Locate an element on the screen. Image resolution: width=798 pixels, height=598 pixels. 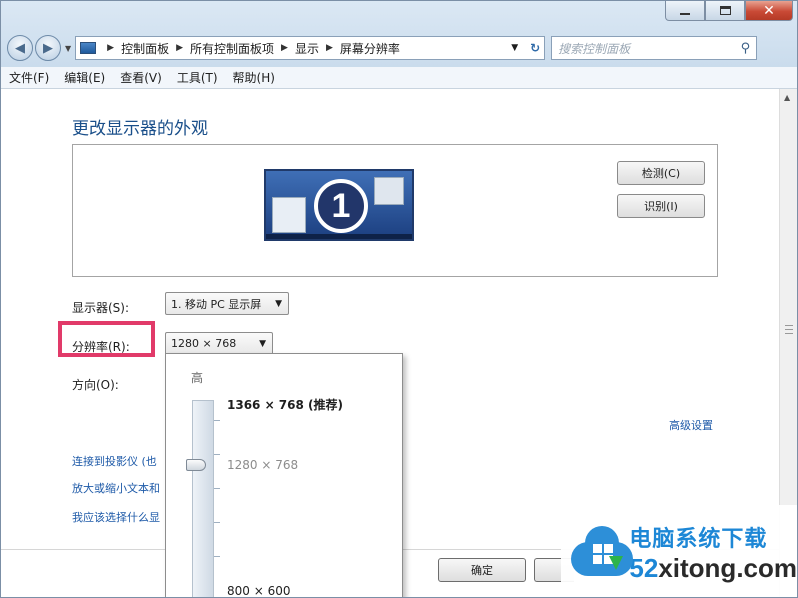
address-bar: ▶ 控制面板 ▶ 所有控制面板项 ▶ 显示 ▶ 屏幕分辨率 ▼ ↻ is located at coordinates (310, 48).